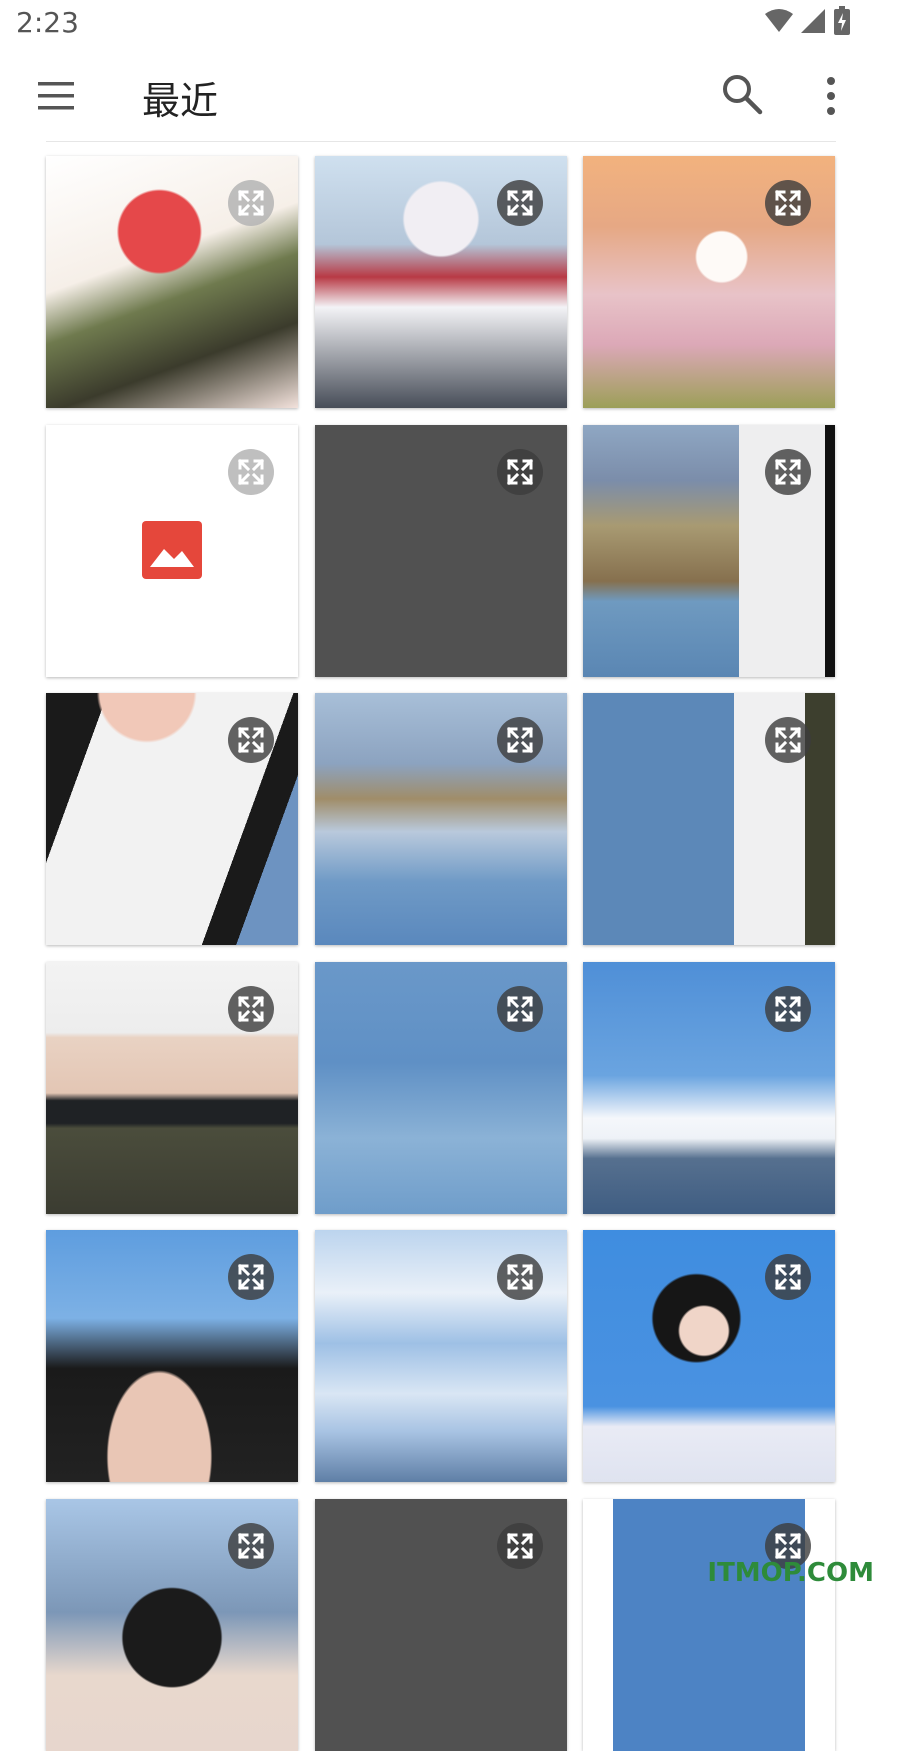 Image resolution: width=900 pixels, height=1751 pixels. What do you see at coordinates (450, 25) in the screenshot?
I see `status-bar: 2:23` at bounding box center [450, 25].